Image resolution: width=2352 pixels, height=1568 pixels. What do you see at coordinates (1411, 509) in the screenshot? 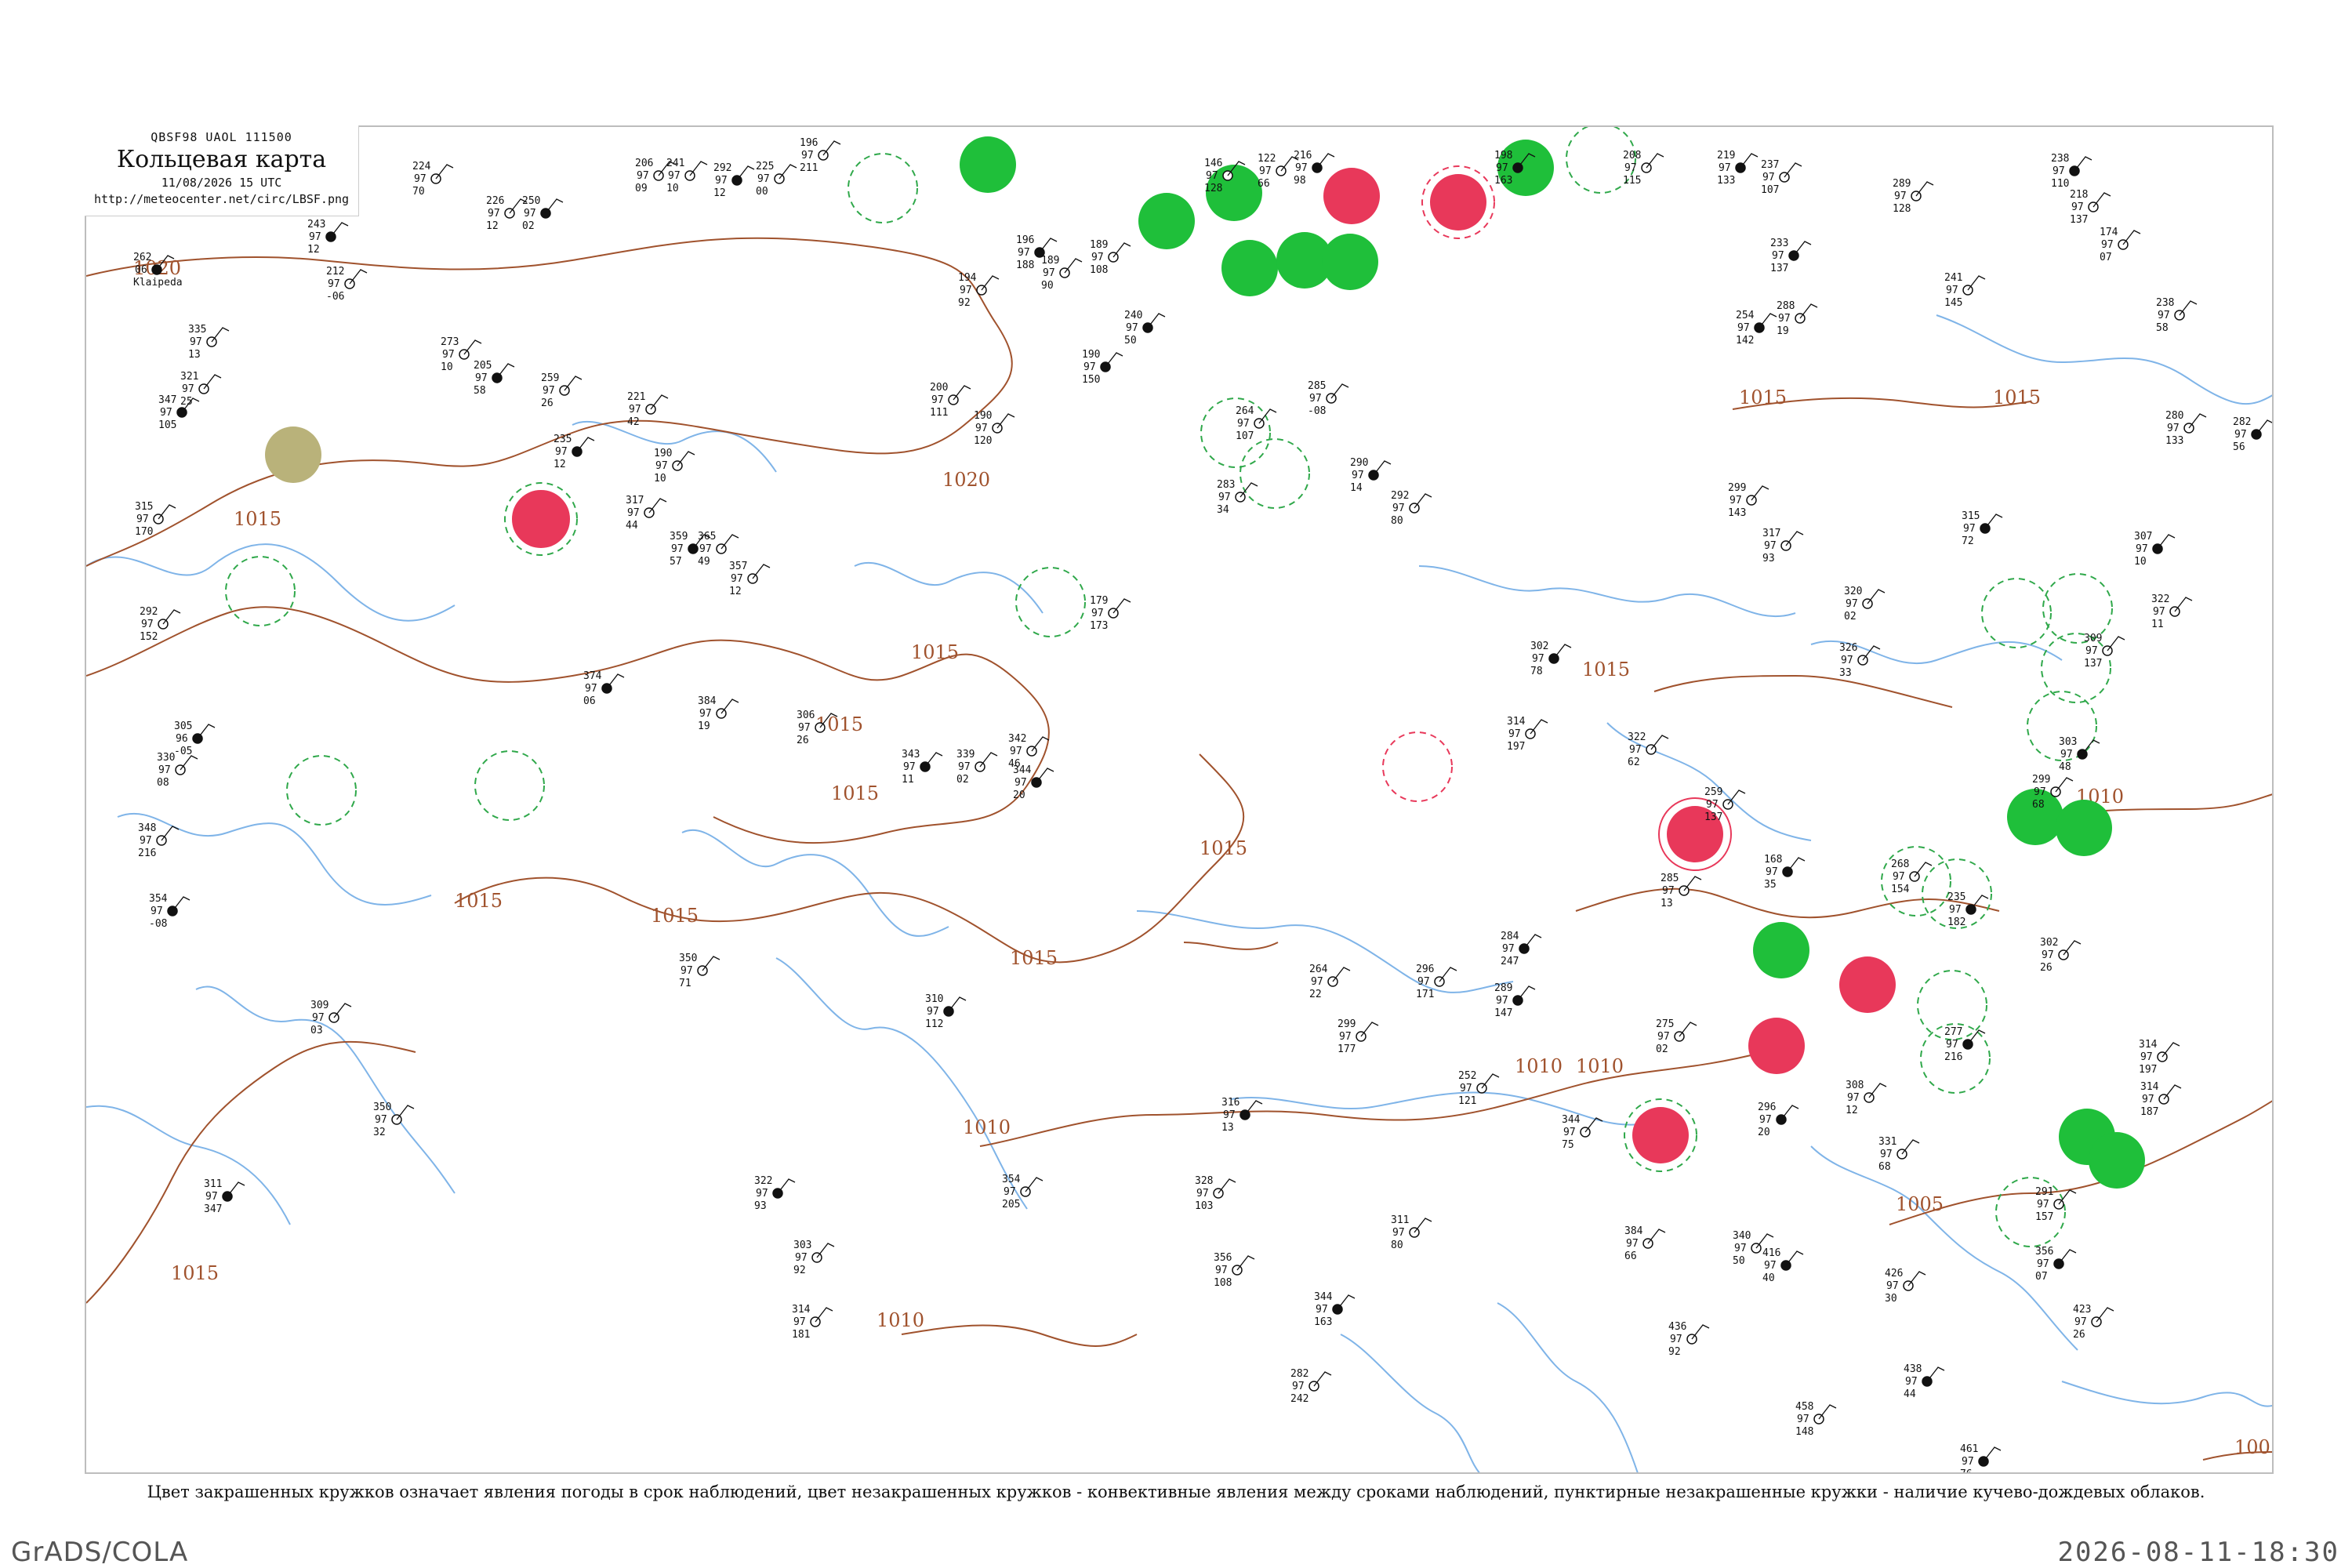
I see `station-plot: 2929780` at bounding box center [1411, 509].